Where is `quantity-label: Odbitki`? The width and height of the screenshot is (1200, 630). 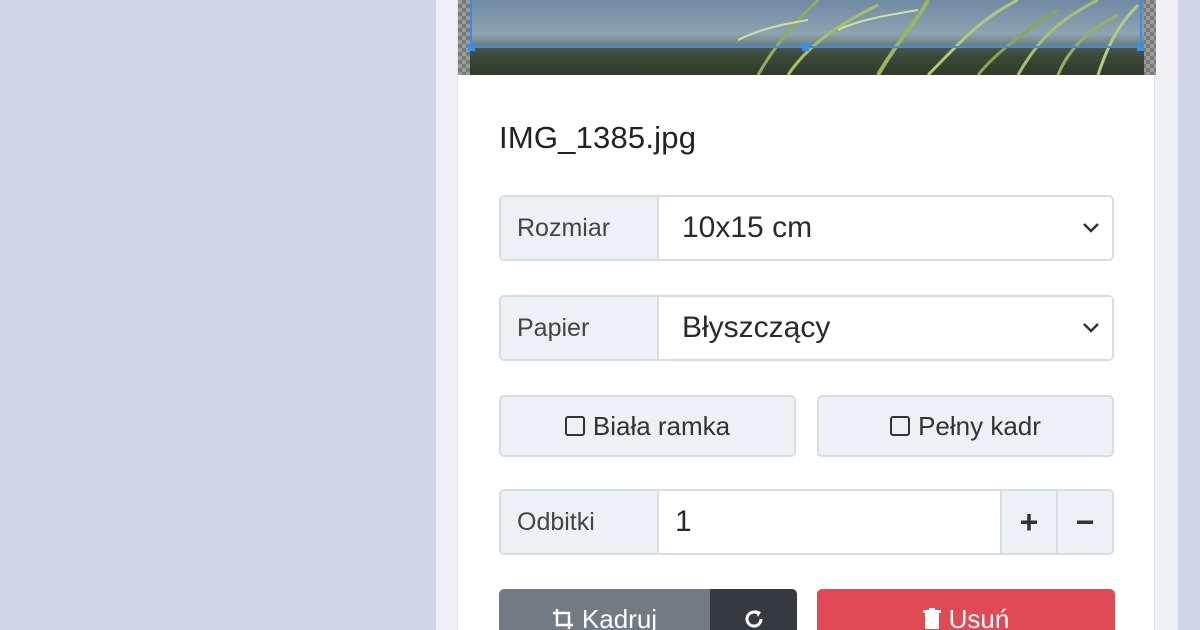
quantity-label: Odbitki is located at coordinates (580, 522).